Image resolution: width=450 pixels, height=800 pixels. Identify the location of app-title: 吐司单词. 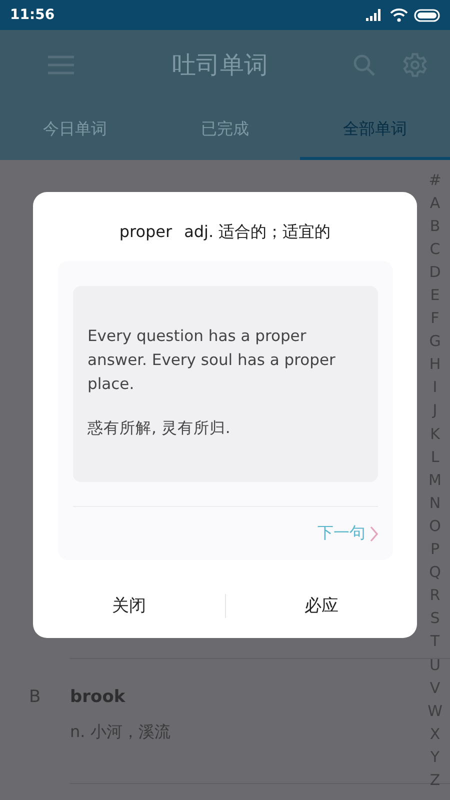
(220, 65).